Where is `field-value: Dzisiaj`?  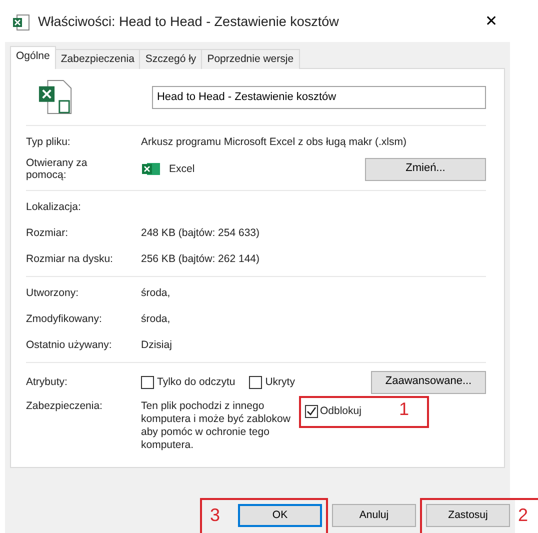 field-value: Dzisiaj is located at coordinates (156, 345).